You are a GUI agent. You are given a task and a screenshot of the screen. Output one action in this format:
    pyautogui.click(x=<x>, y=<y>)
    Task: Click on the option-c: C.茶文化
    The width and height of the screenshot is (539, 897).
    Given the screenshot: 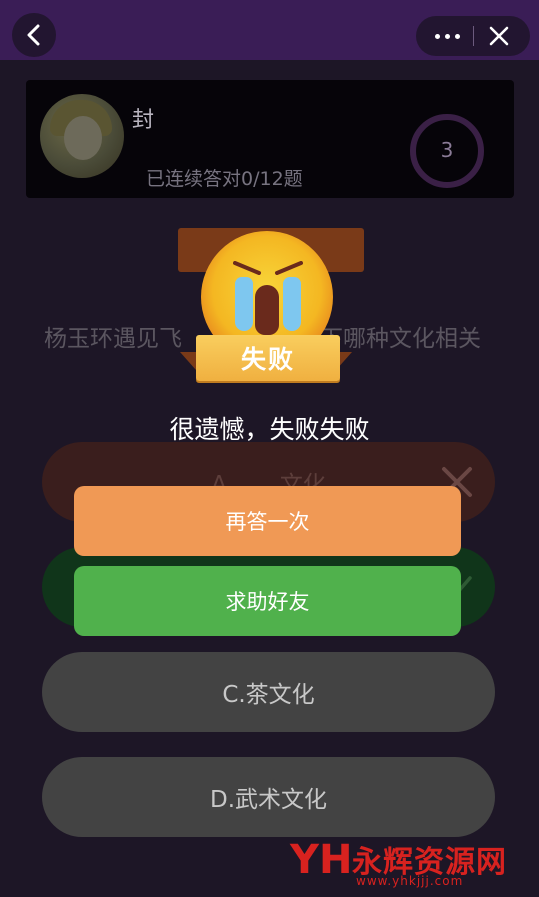 What is the action you would take?
    pyautogui.click(x=268, y=692)
    